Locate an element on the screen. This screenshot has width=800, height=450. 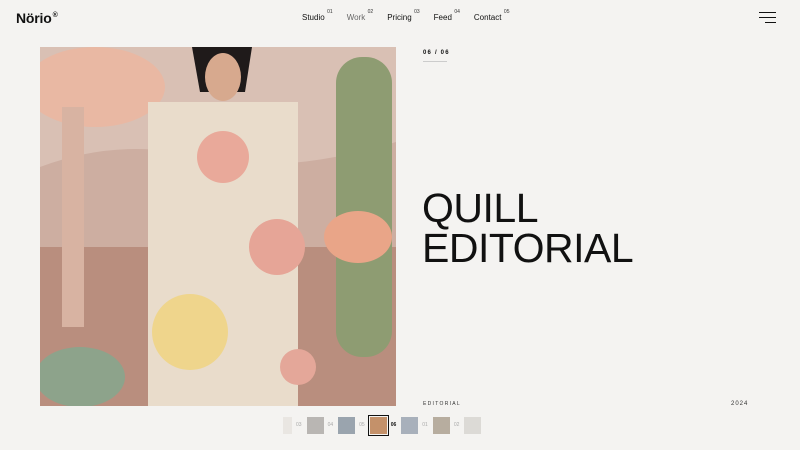
slide-counter: 06 / 06 is located at coordinates (436, 53).